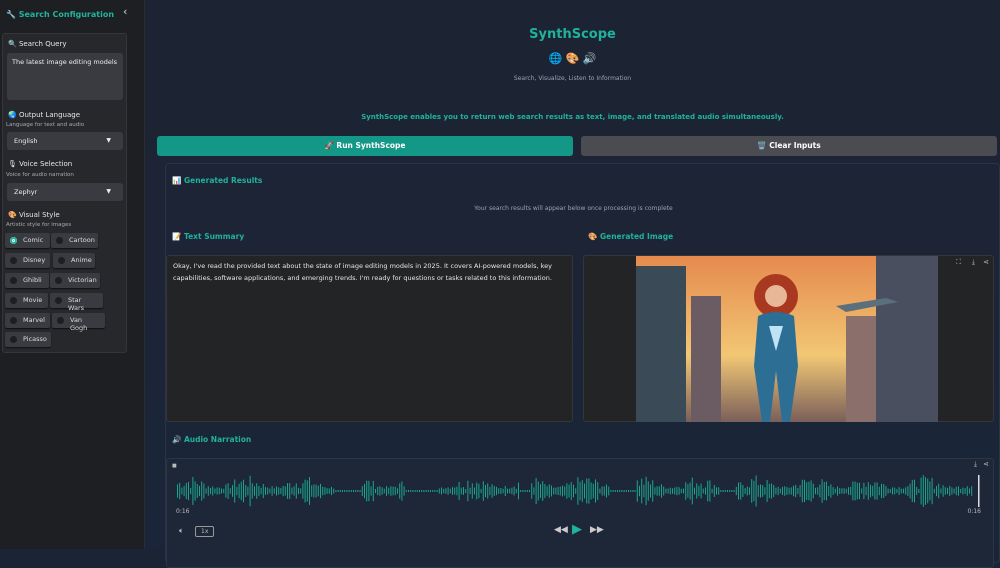 The width and height of the screenshot is (1000, 568). I want to click on style-radio-disney: Disney, so click(27, 260).